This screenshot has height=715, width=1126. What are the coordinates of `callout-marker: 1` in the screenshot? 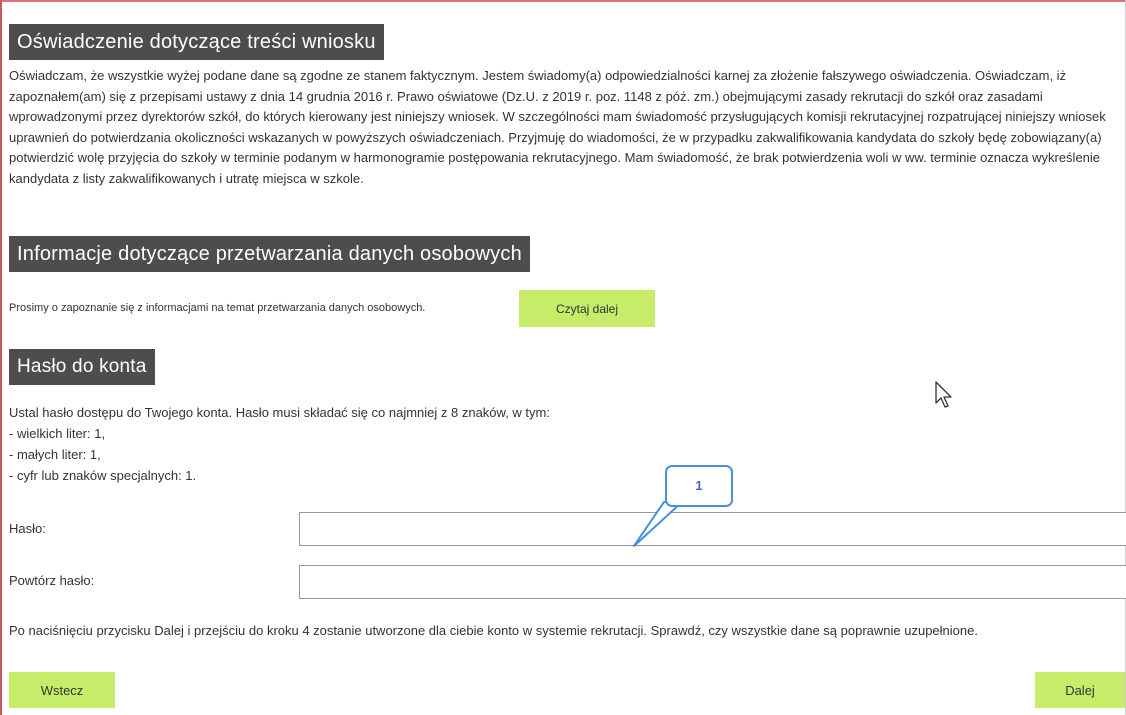 It's located at (699, 486).